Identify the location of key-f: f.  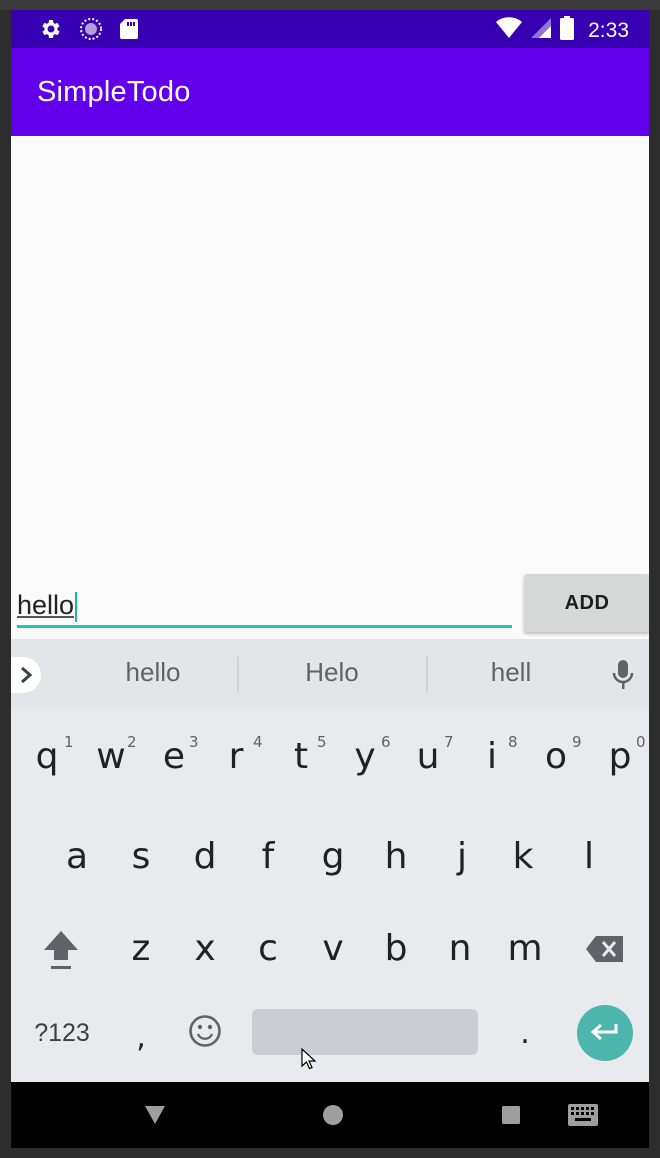
(268, 856).